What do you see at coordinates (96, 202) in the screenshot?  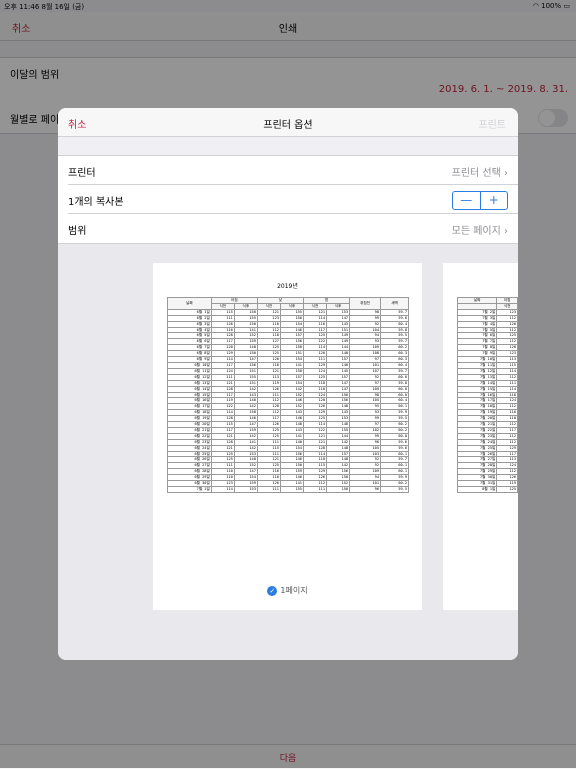 I see `copies-label: 1개의 복사본` at bounding box center [96, 202].